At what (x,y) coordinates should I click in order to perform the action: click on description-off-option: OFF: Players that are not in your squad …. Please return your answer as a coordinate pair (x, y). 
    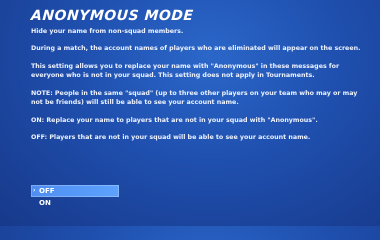
    Looking at the image, I should click on (171, 138).